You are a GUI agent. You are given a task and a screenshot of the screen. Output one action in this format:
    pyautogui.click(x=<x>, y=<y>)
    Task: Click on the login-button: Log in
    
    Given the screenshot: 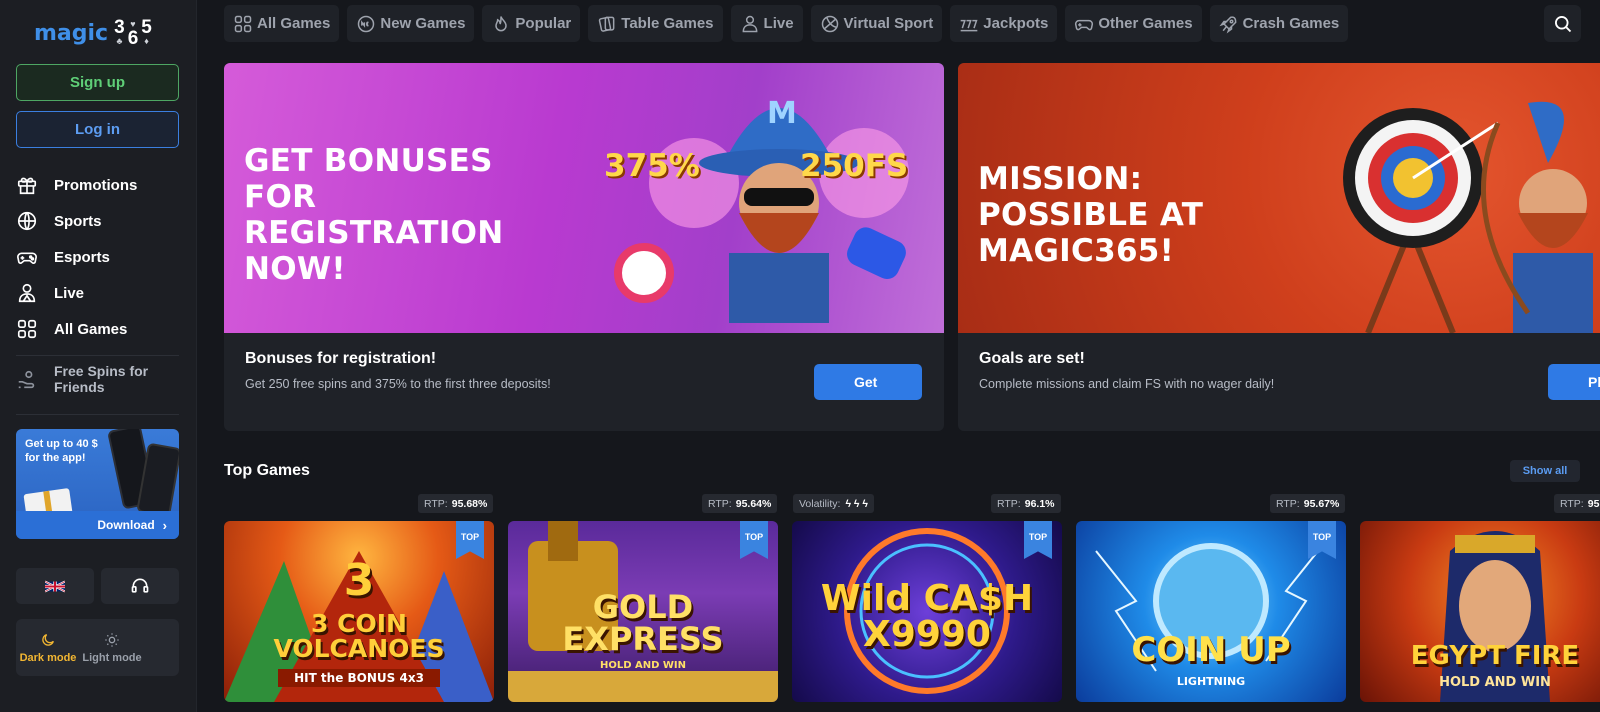 What is the action you would take?
    pyautogui.click(x=97, y=129)
    